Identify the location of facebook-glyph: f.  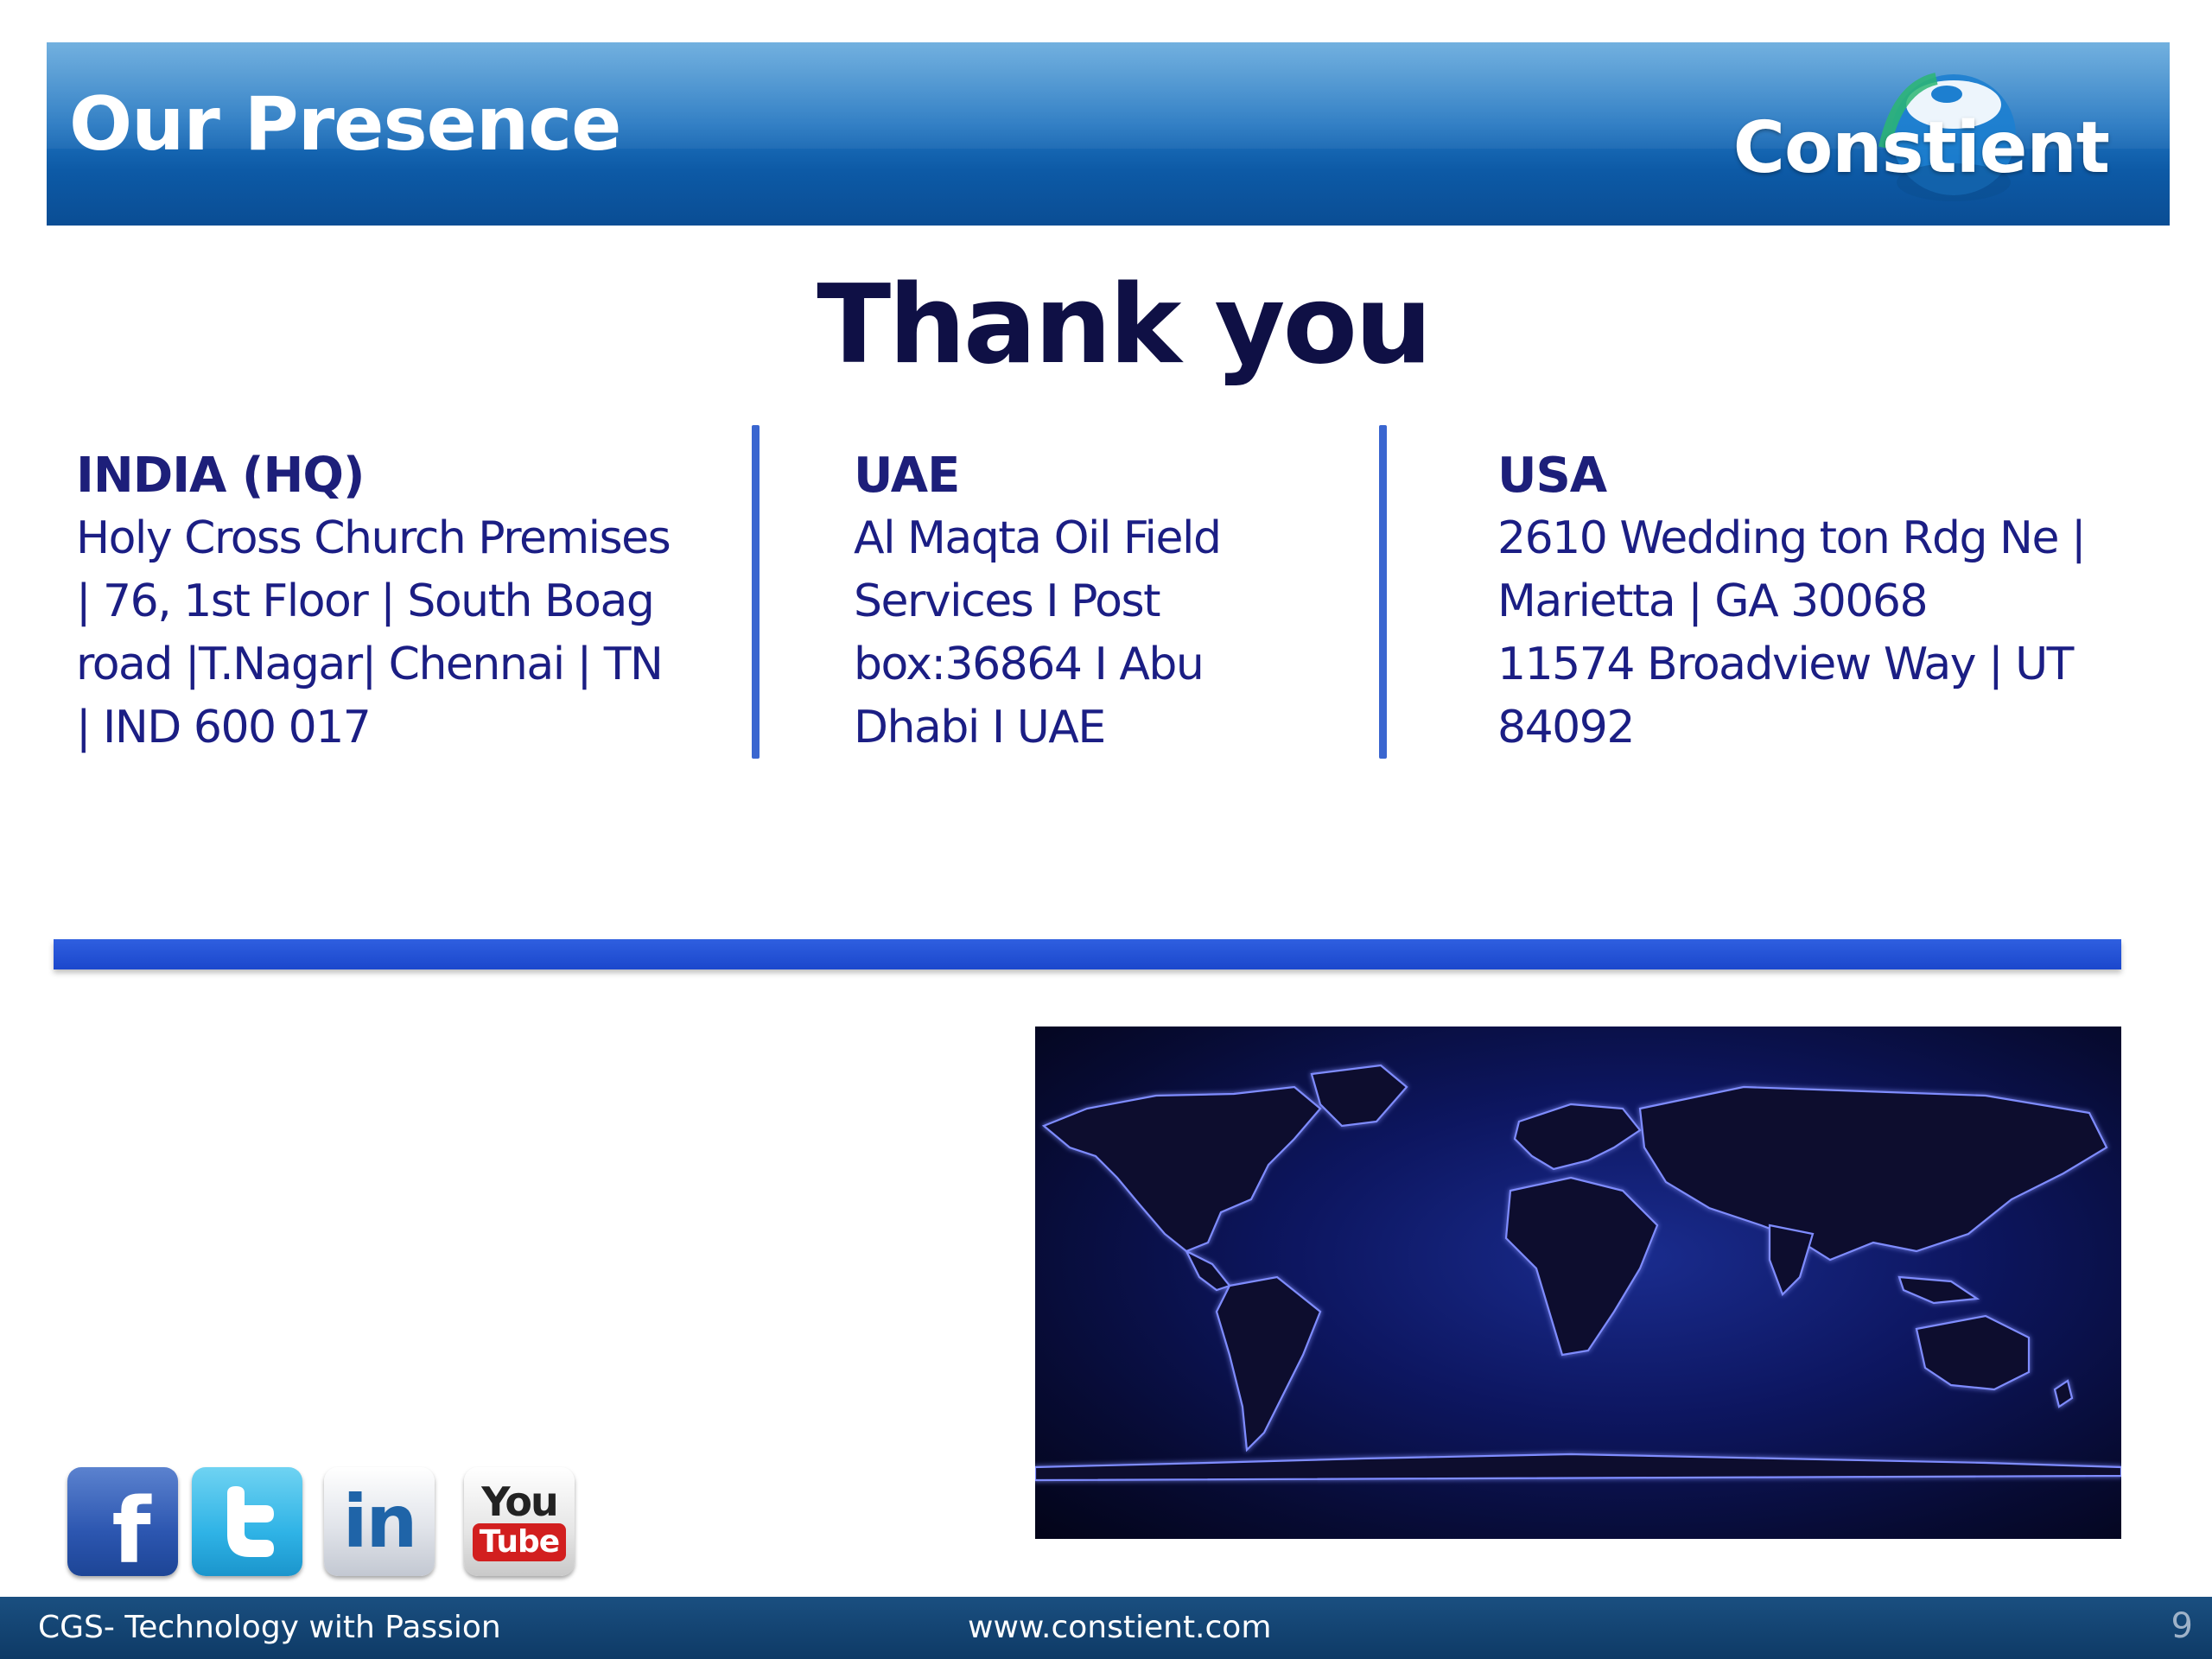
(123, 1521).